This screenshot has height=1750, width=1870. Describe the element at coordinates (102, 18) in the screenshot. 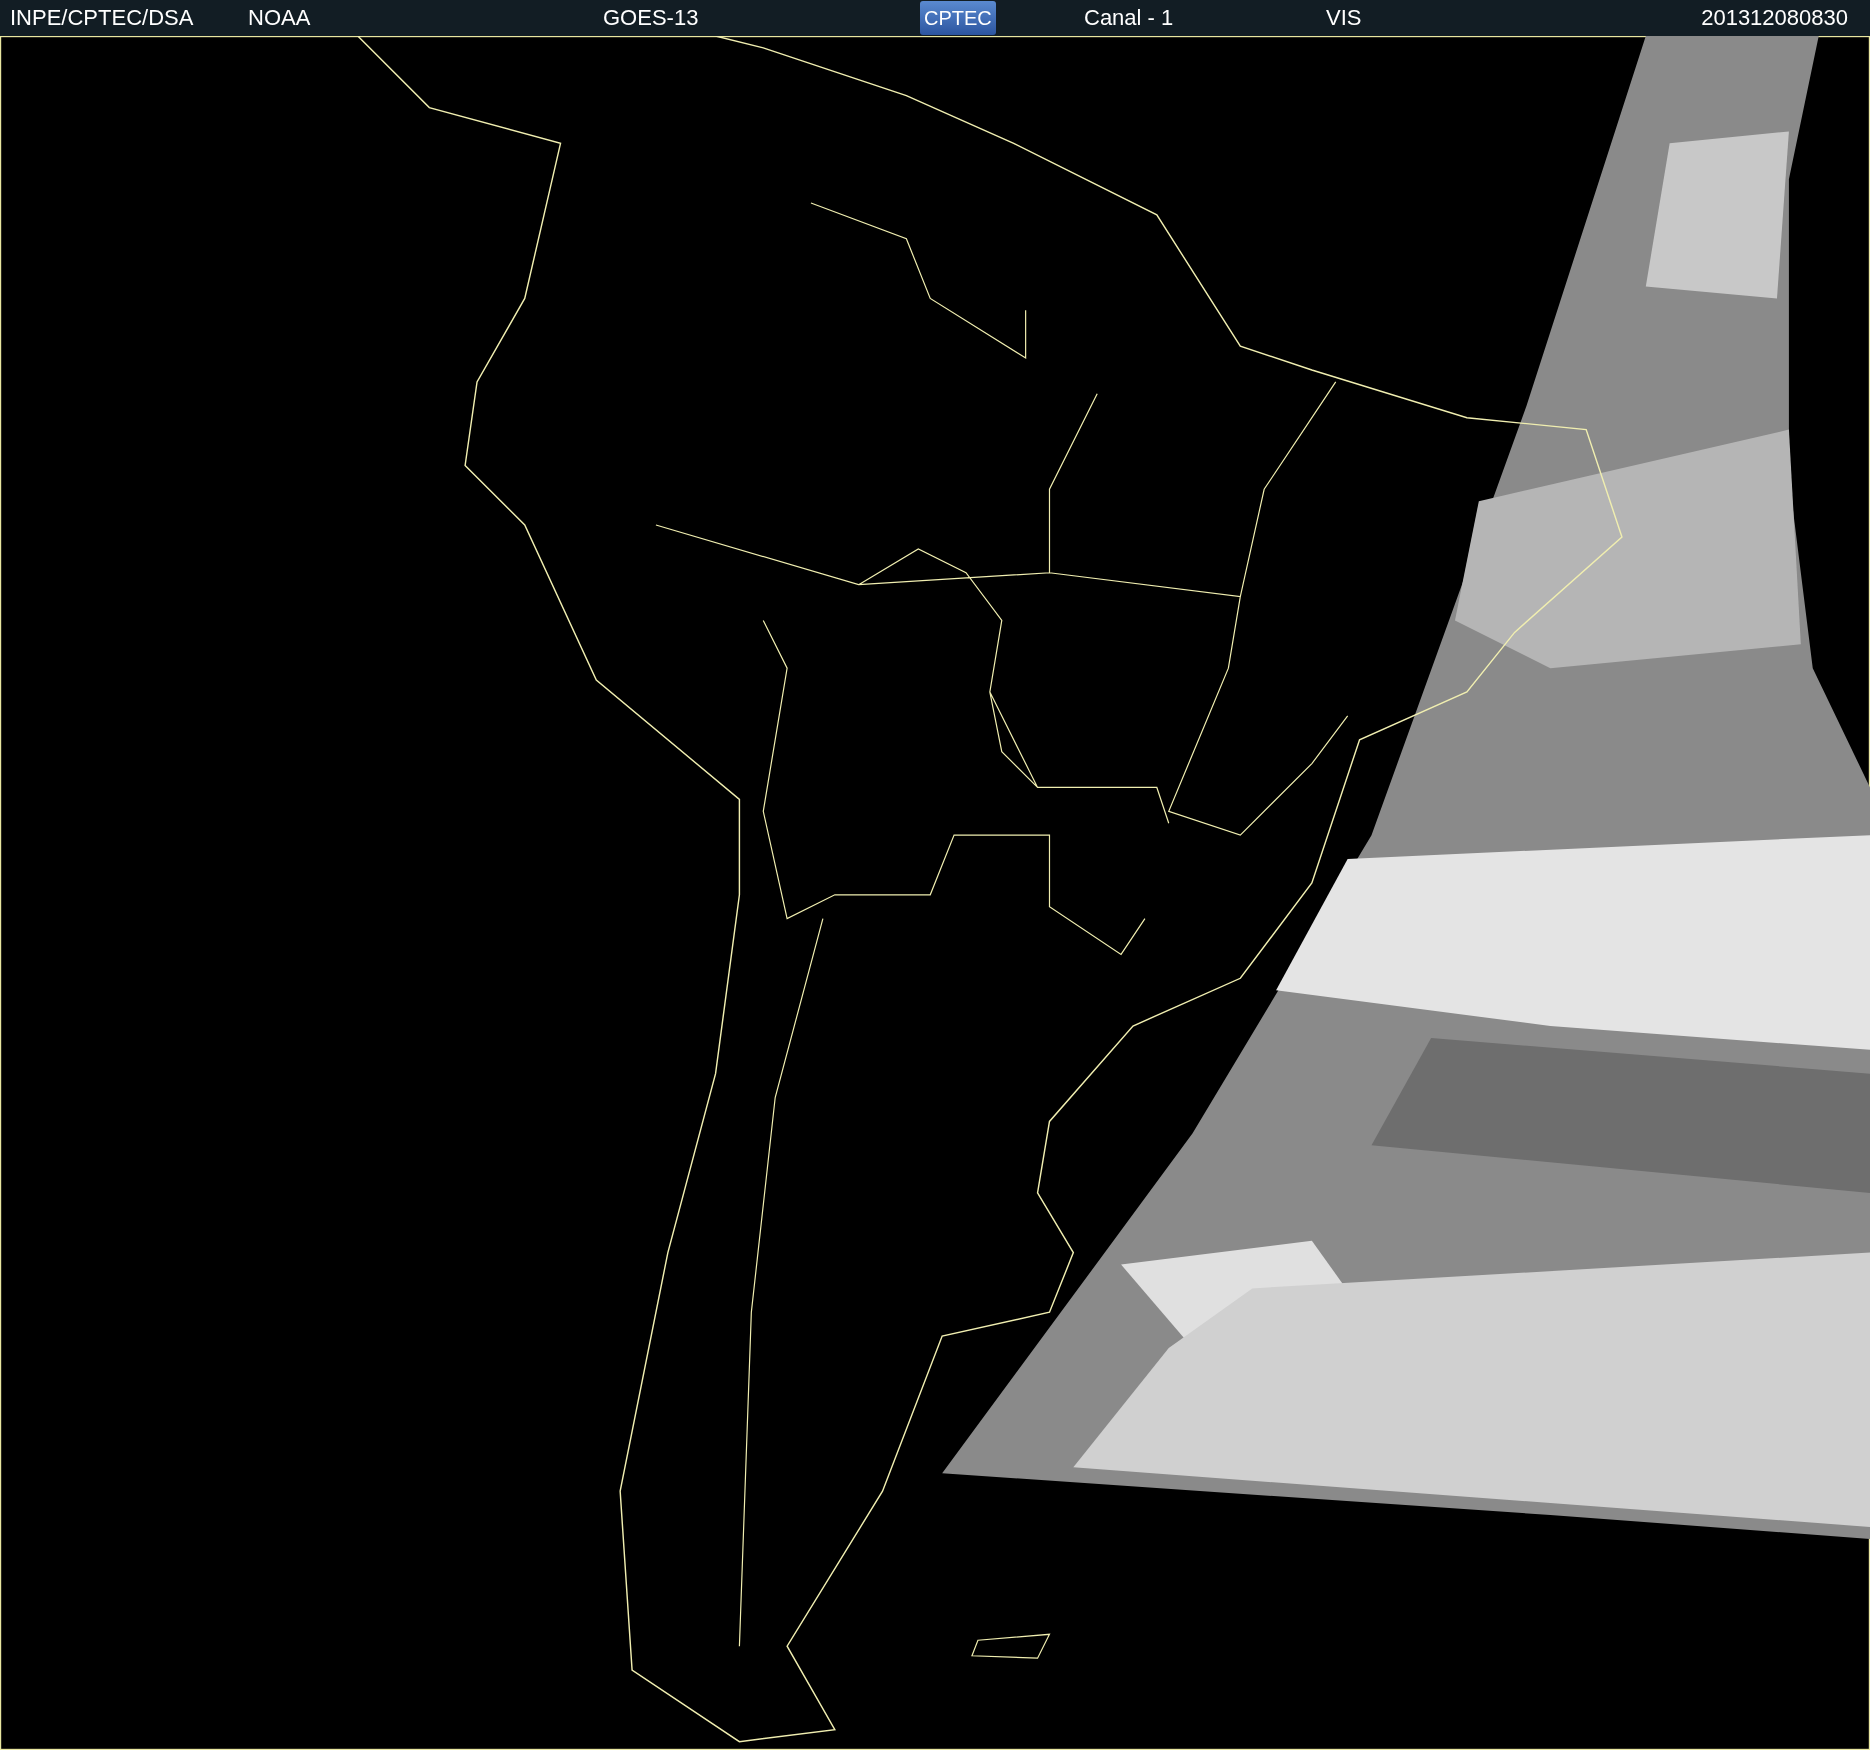

I see `header-label: INPE/CPTEC/DSA` at that location.